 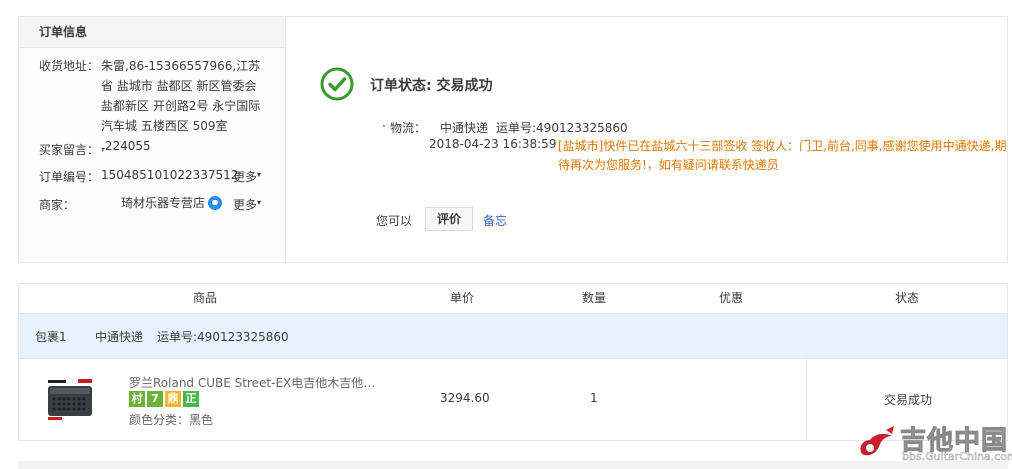 I want to click on logistics-label: 物流：, so click(x=408, y=128).